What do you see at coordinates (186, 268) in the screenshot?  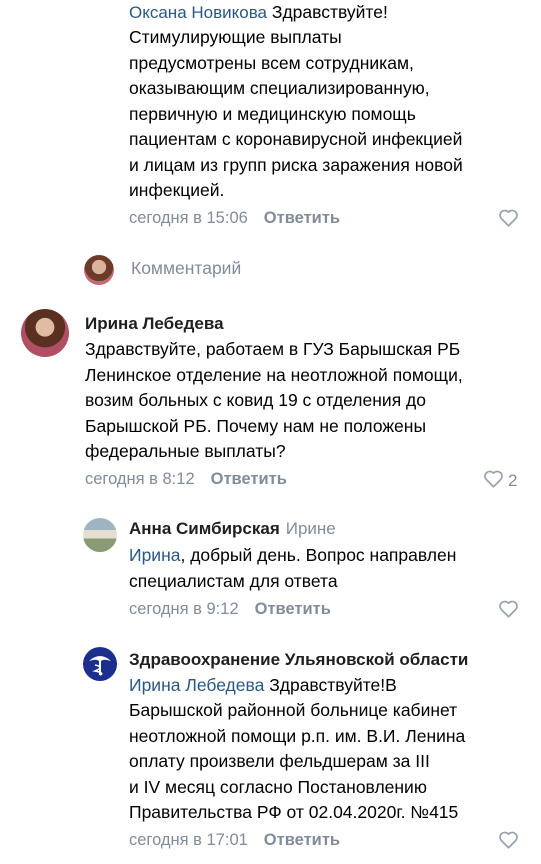 I see `comment-input: Комментарий` at bounding box center [186, 268].